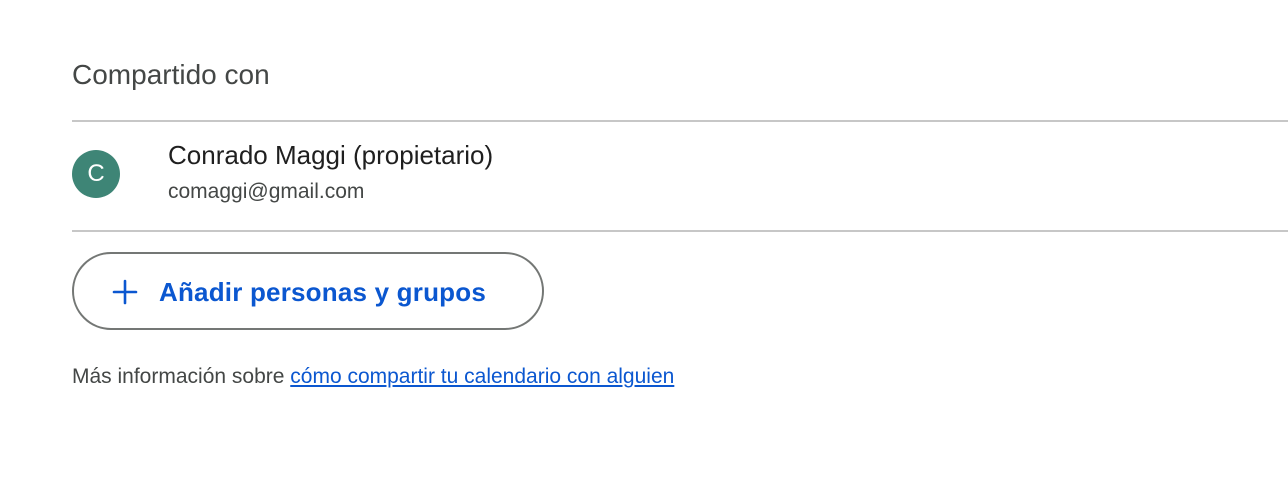 This screenshot has height=484, width=1288. What do you see at coordinates (178, 376) in the screenshot?
I see `info-prefix: Más información sobre` at bounding box center [178, 376].